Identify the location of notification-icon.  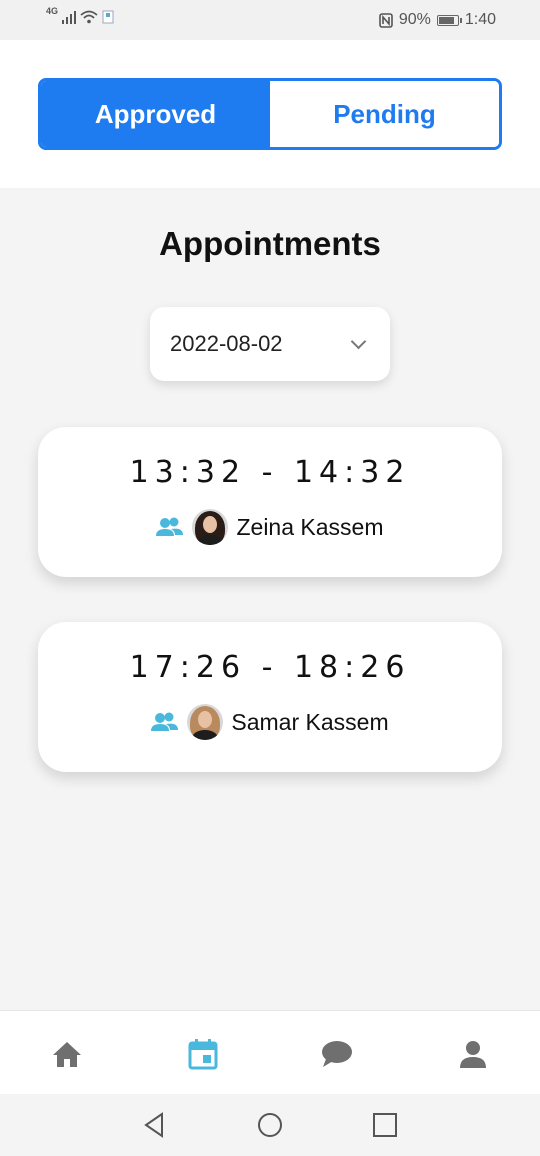
(108, 17).